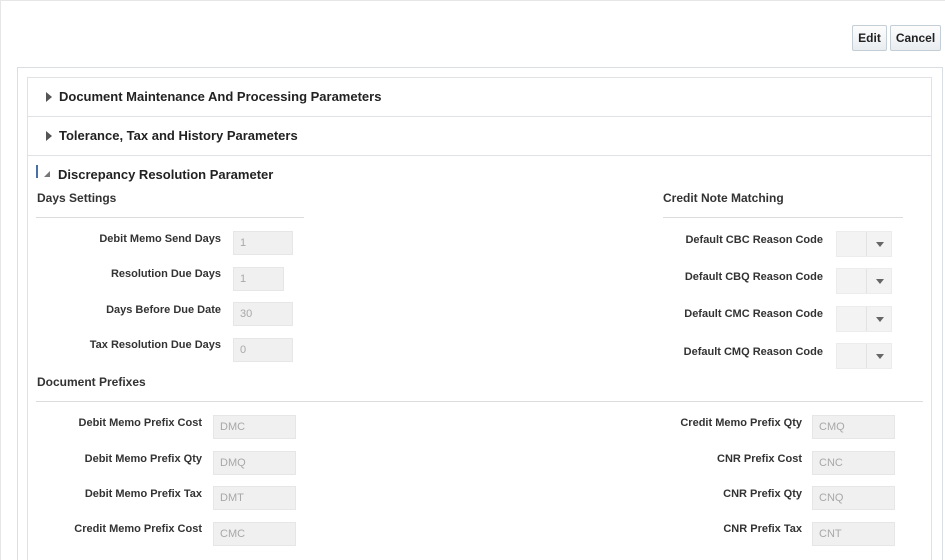  Describe the element at coordinates (915, 38) in the screenshot. I see `cancel-button: Cancel` at that location.